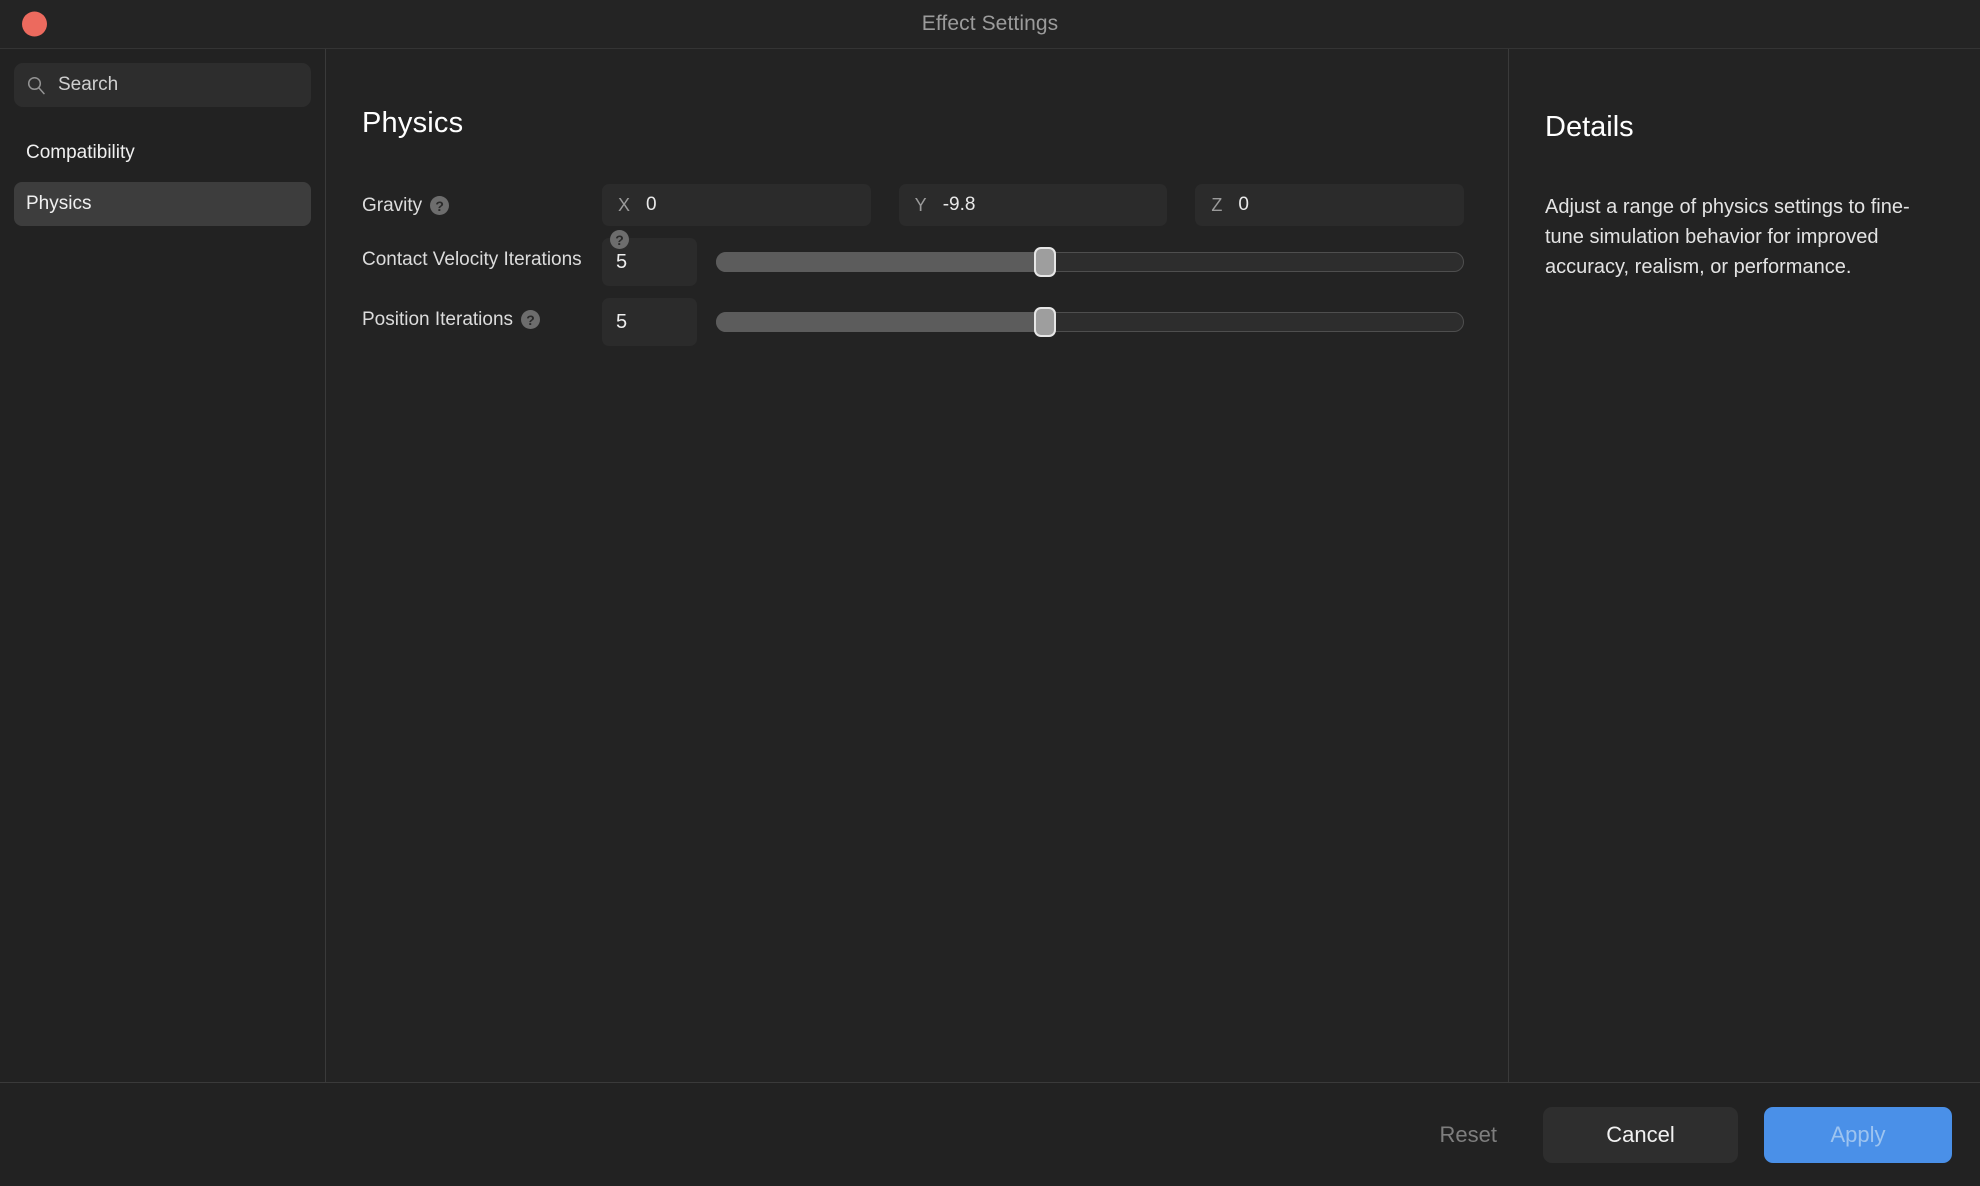 Image resolution: width=1980 pixels, height=1186 pixels. I want to click on sidebar-item-label: Physics, so click(59, 203).